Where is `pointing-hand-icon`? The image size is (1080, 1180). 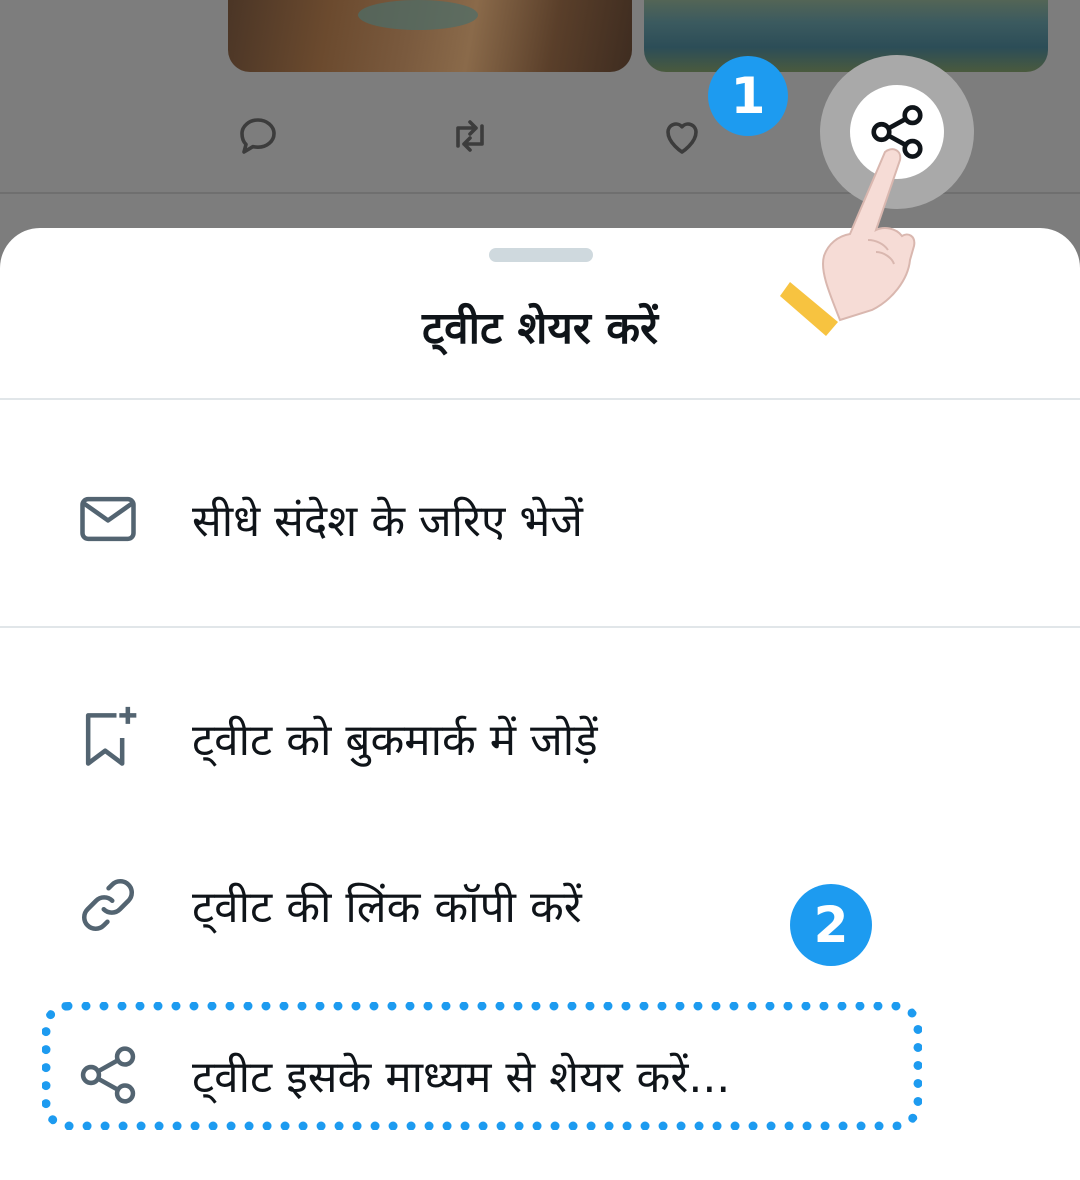 pointing-hand-icon is located at coordinates (848, 242).